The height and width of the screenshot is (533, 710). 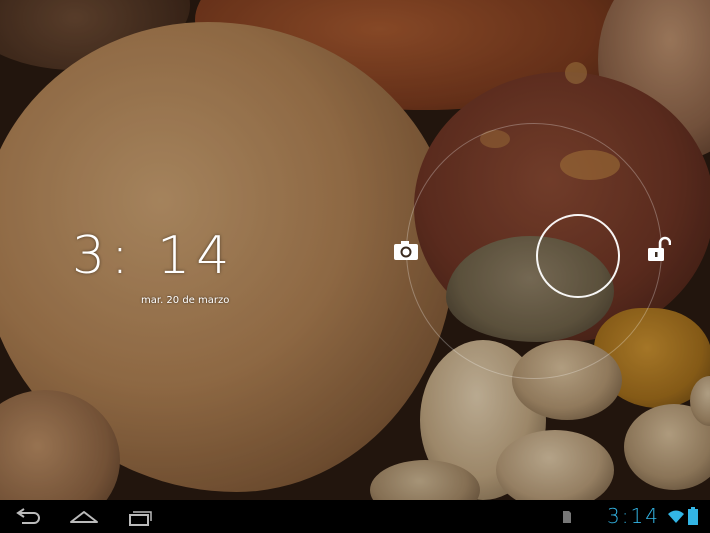 What do you see at coordinates (578, 256) in the screenshot?
I see `unlock-handle` at bounding box center [578, 256].